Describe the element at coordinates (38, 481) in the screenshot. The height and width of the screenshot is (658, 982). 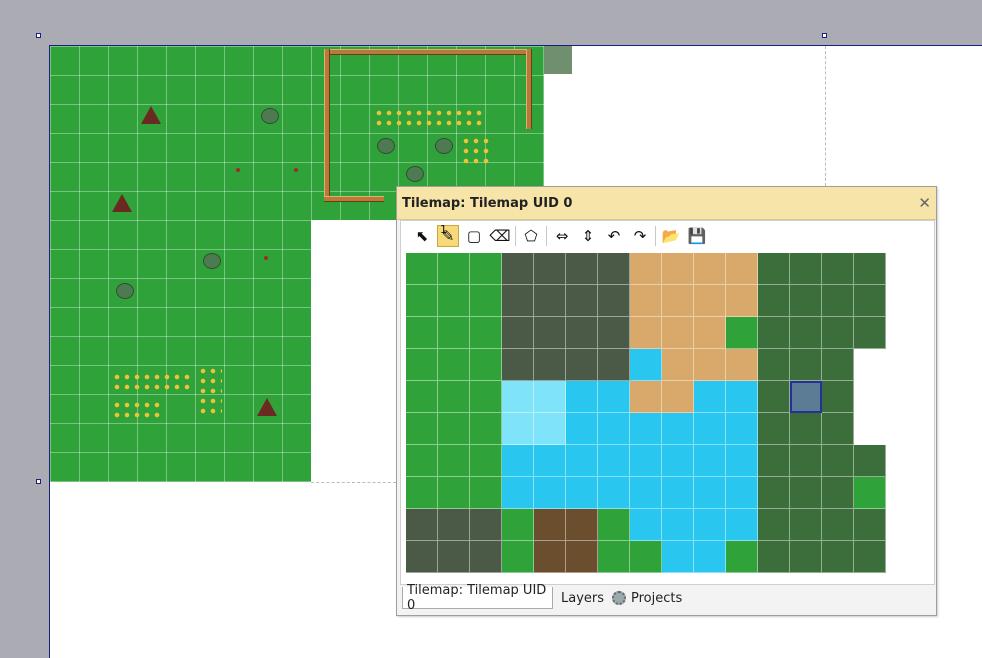
I see `resize-handle-bottom-left` at that location.